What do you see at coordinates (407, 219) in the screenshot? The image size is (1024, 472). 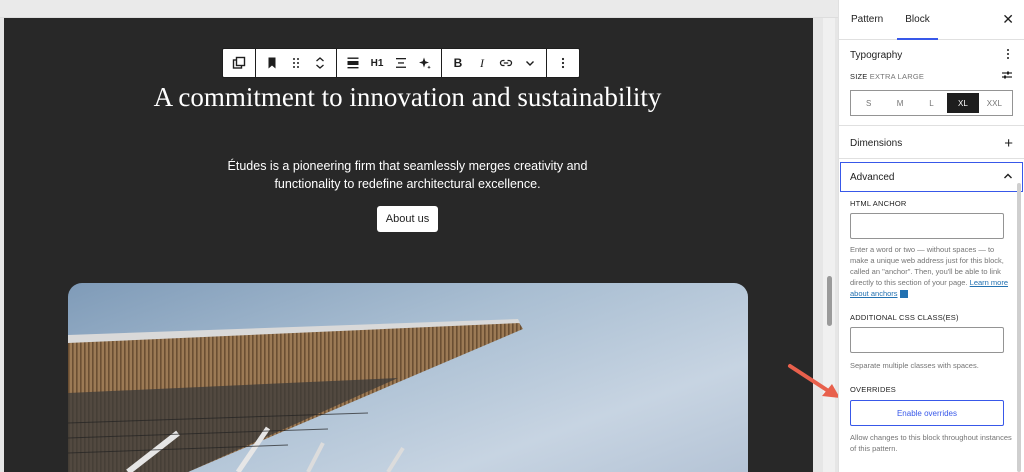 I see `about-us-button: About us` at bounding box center [407, 219].